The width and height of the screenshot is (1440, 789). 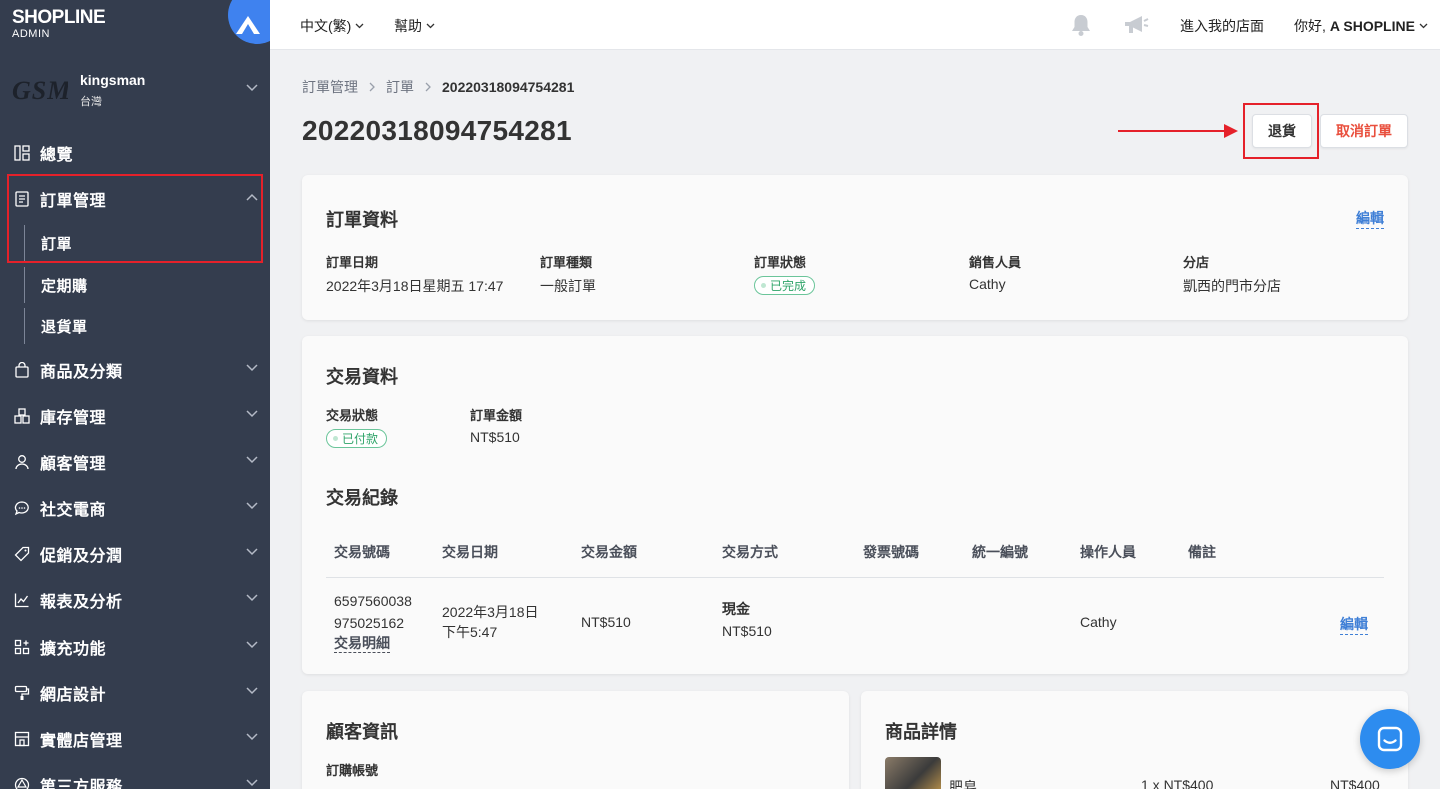 What do you see at coordinates (1136, 27) in the screenshot?
I see `megaphone-icon` at bounding box center [1136, 27].